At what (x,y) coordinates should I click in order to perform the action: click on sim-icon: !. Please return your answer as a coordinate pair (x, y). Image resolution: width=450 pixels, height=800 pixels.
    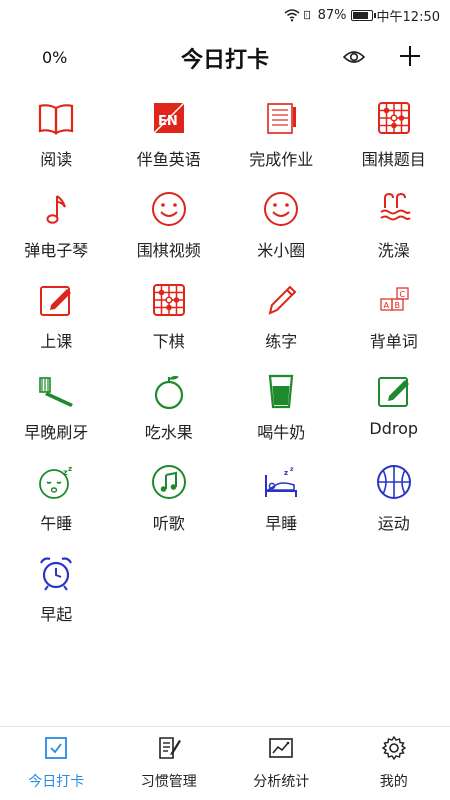
    Looking at the image, I should click on (306, 15).